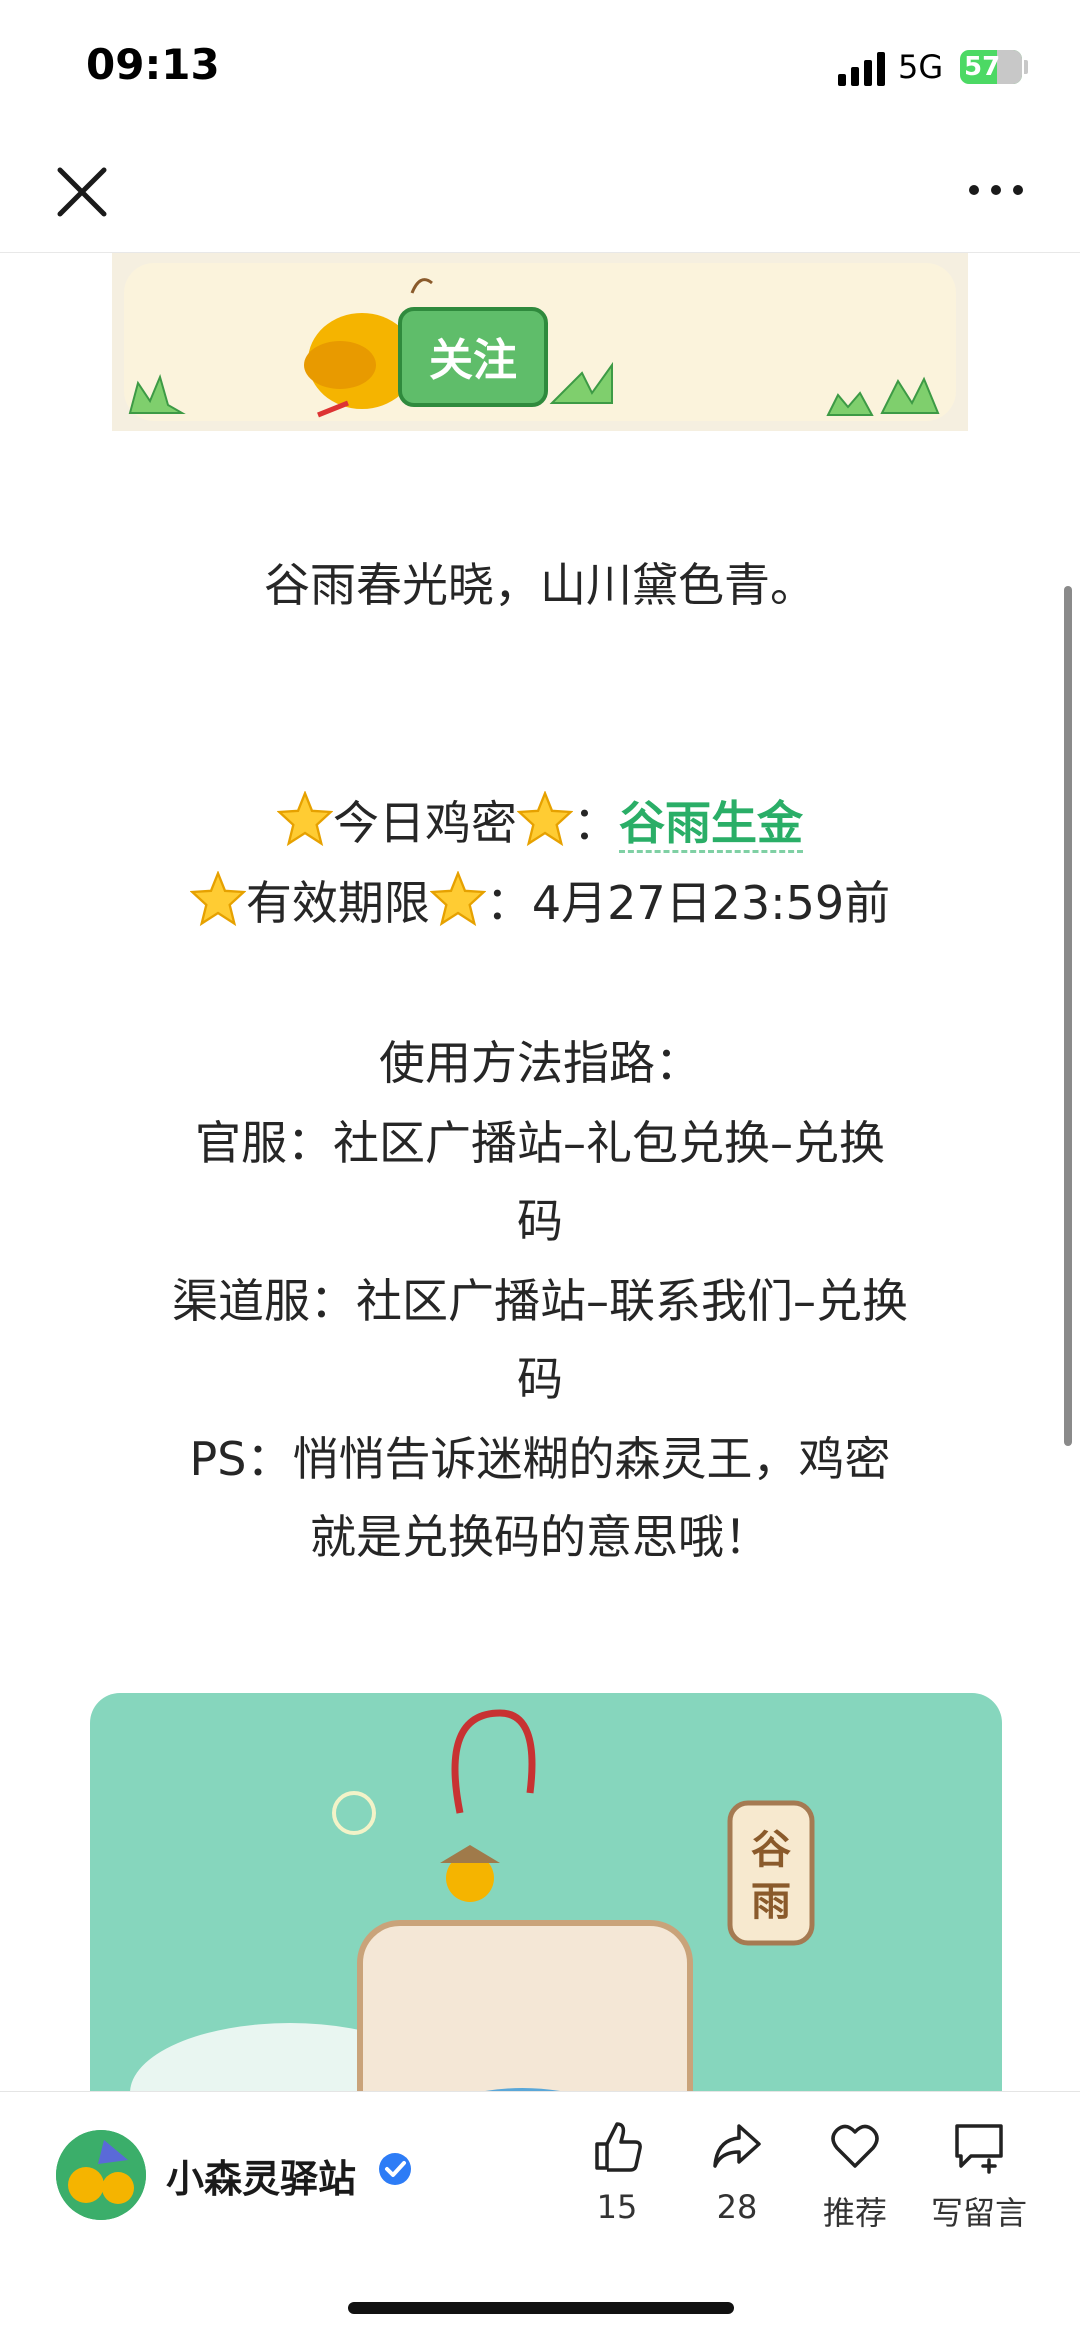 The image size is (1080, 2338). I want to click on thumbs-up-icon, so click(618, 2147).